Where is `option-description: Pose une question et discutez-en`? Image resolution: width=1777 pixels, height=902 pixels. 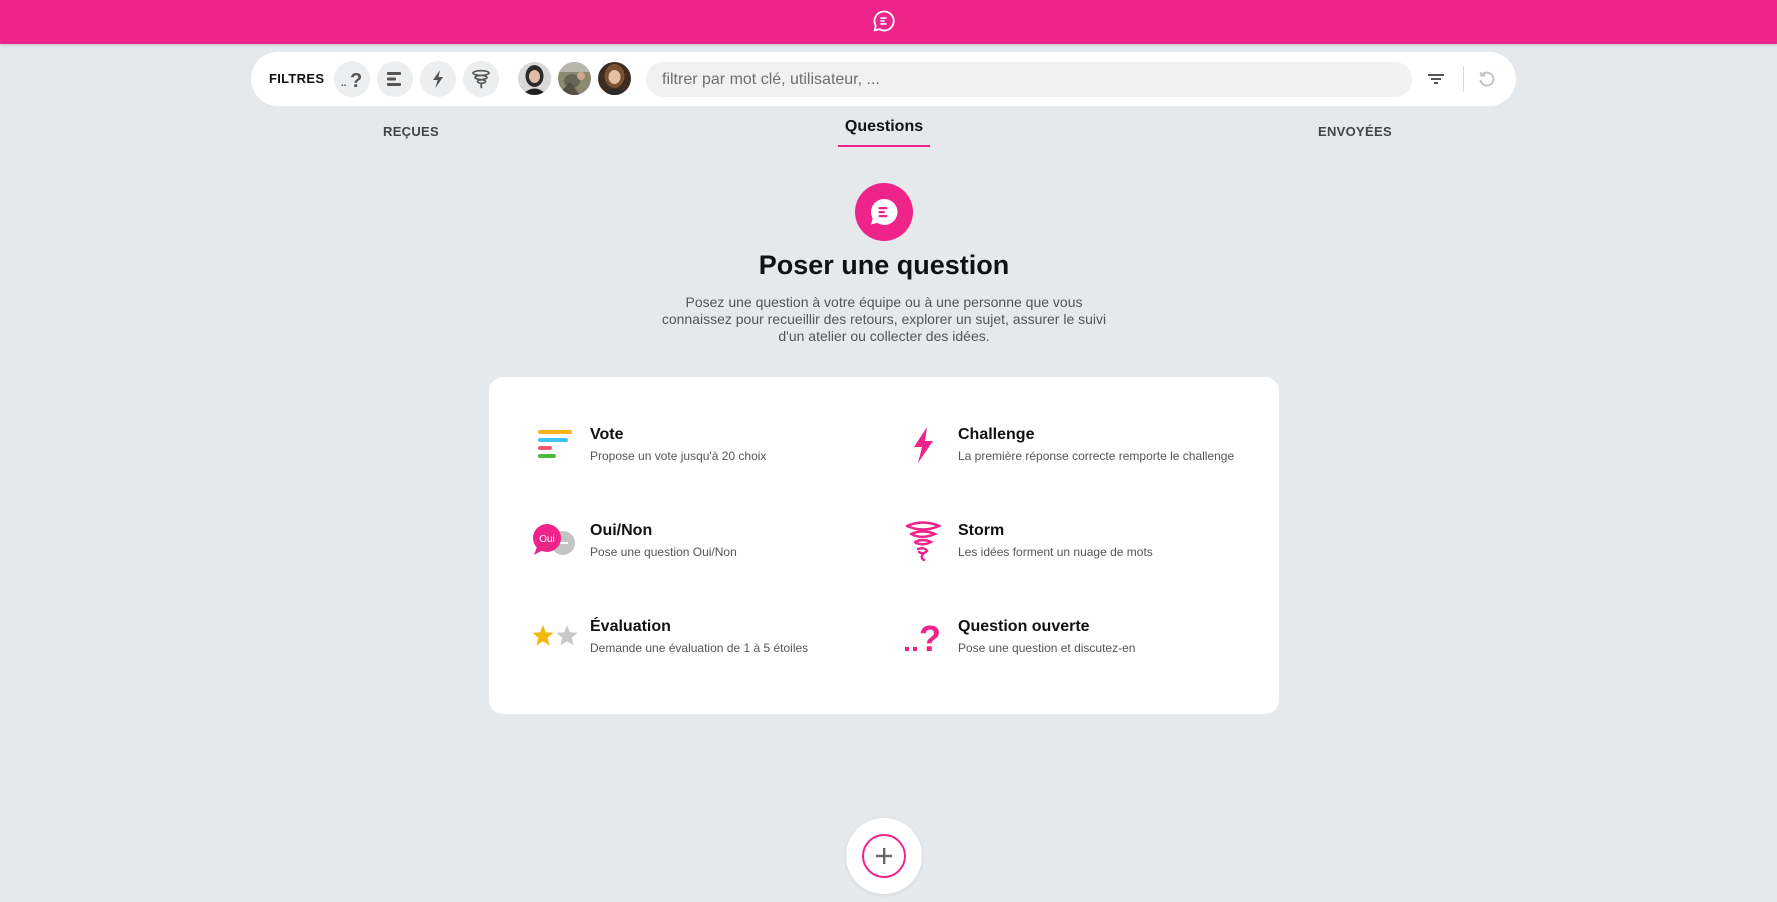 option-description: Pose une question et discutez-en is located at coordinates (1047, 648).